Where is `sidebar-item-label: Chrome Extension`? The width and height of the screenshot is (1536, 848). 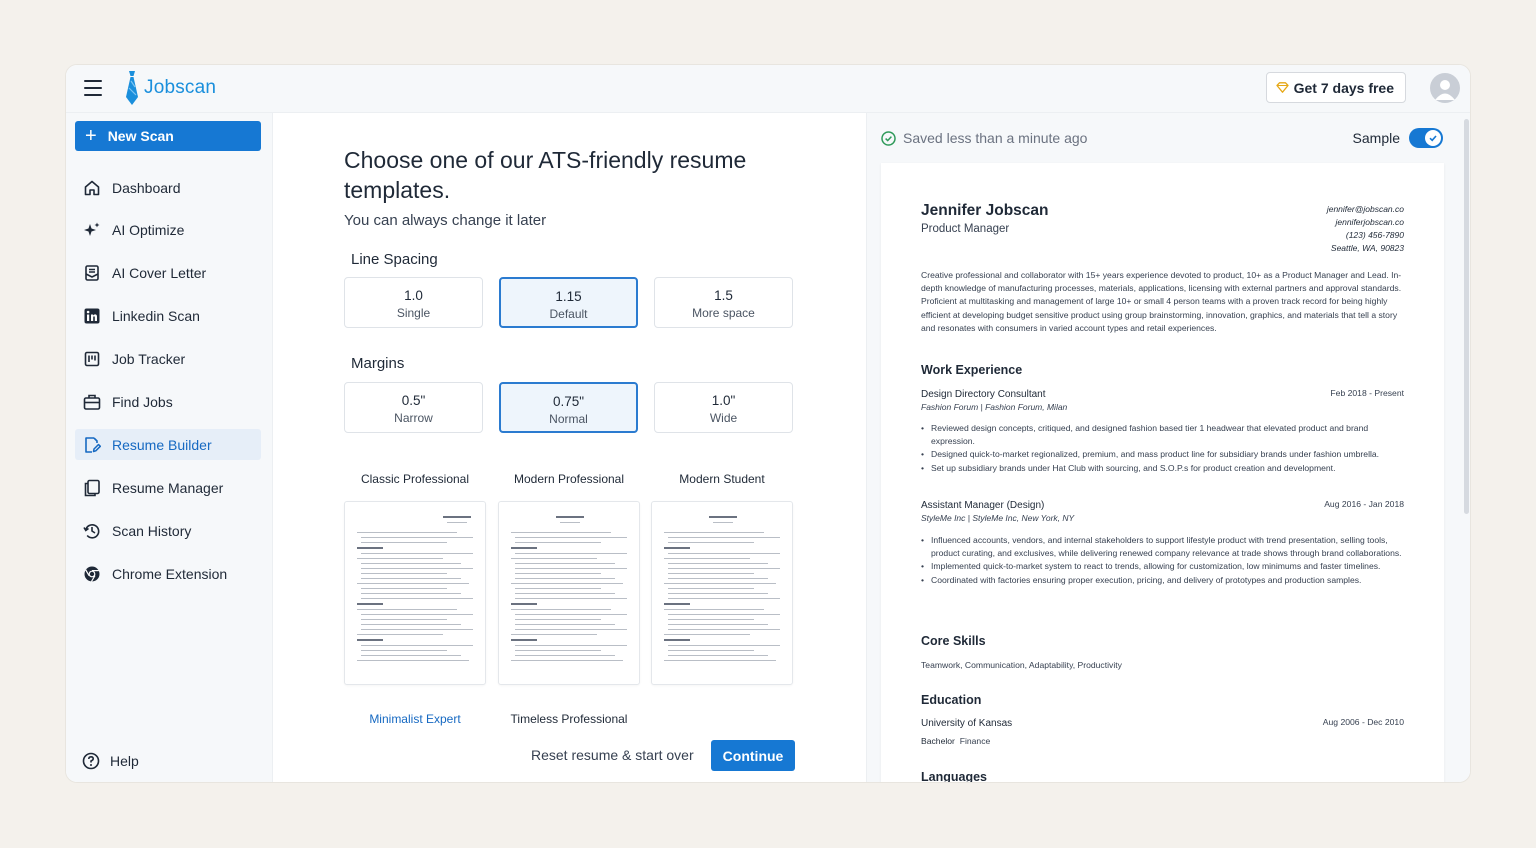
sidebar-item-label: Chrome Extension is located at coordinates (170, 573).